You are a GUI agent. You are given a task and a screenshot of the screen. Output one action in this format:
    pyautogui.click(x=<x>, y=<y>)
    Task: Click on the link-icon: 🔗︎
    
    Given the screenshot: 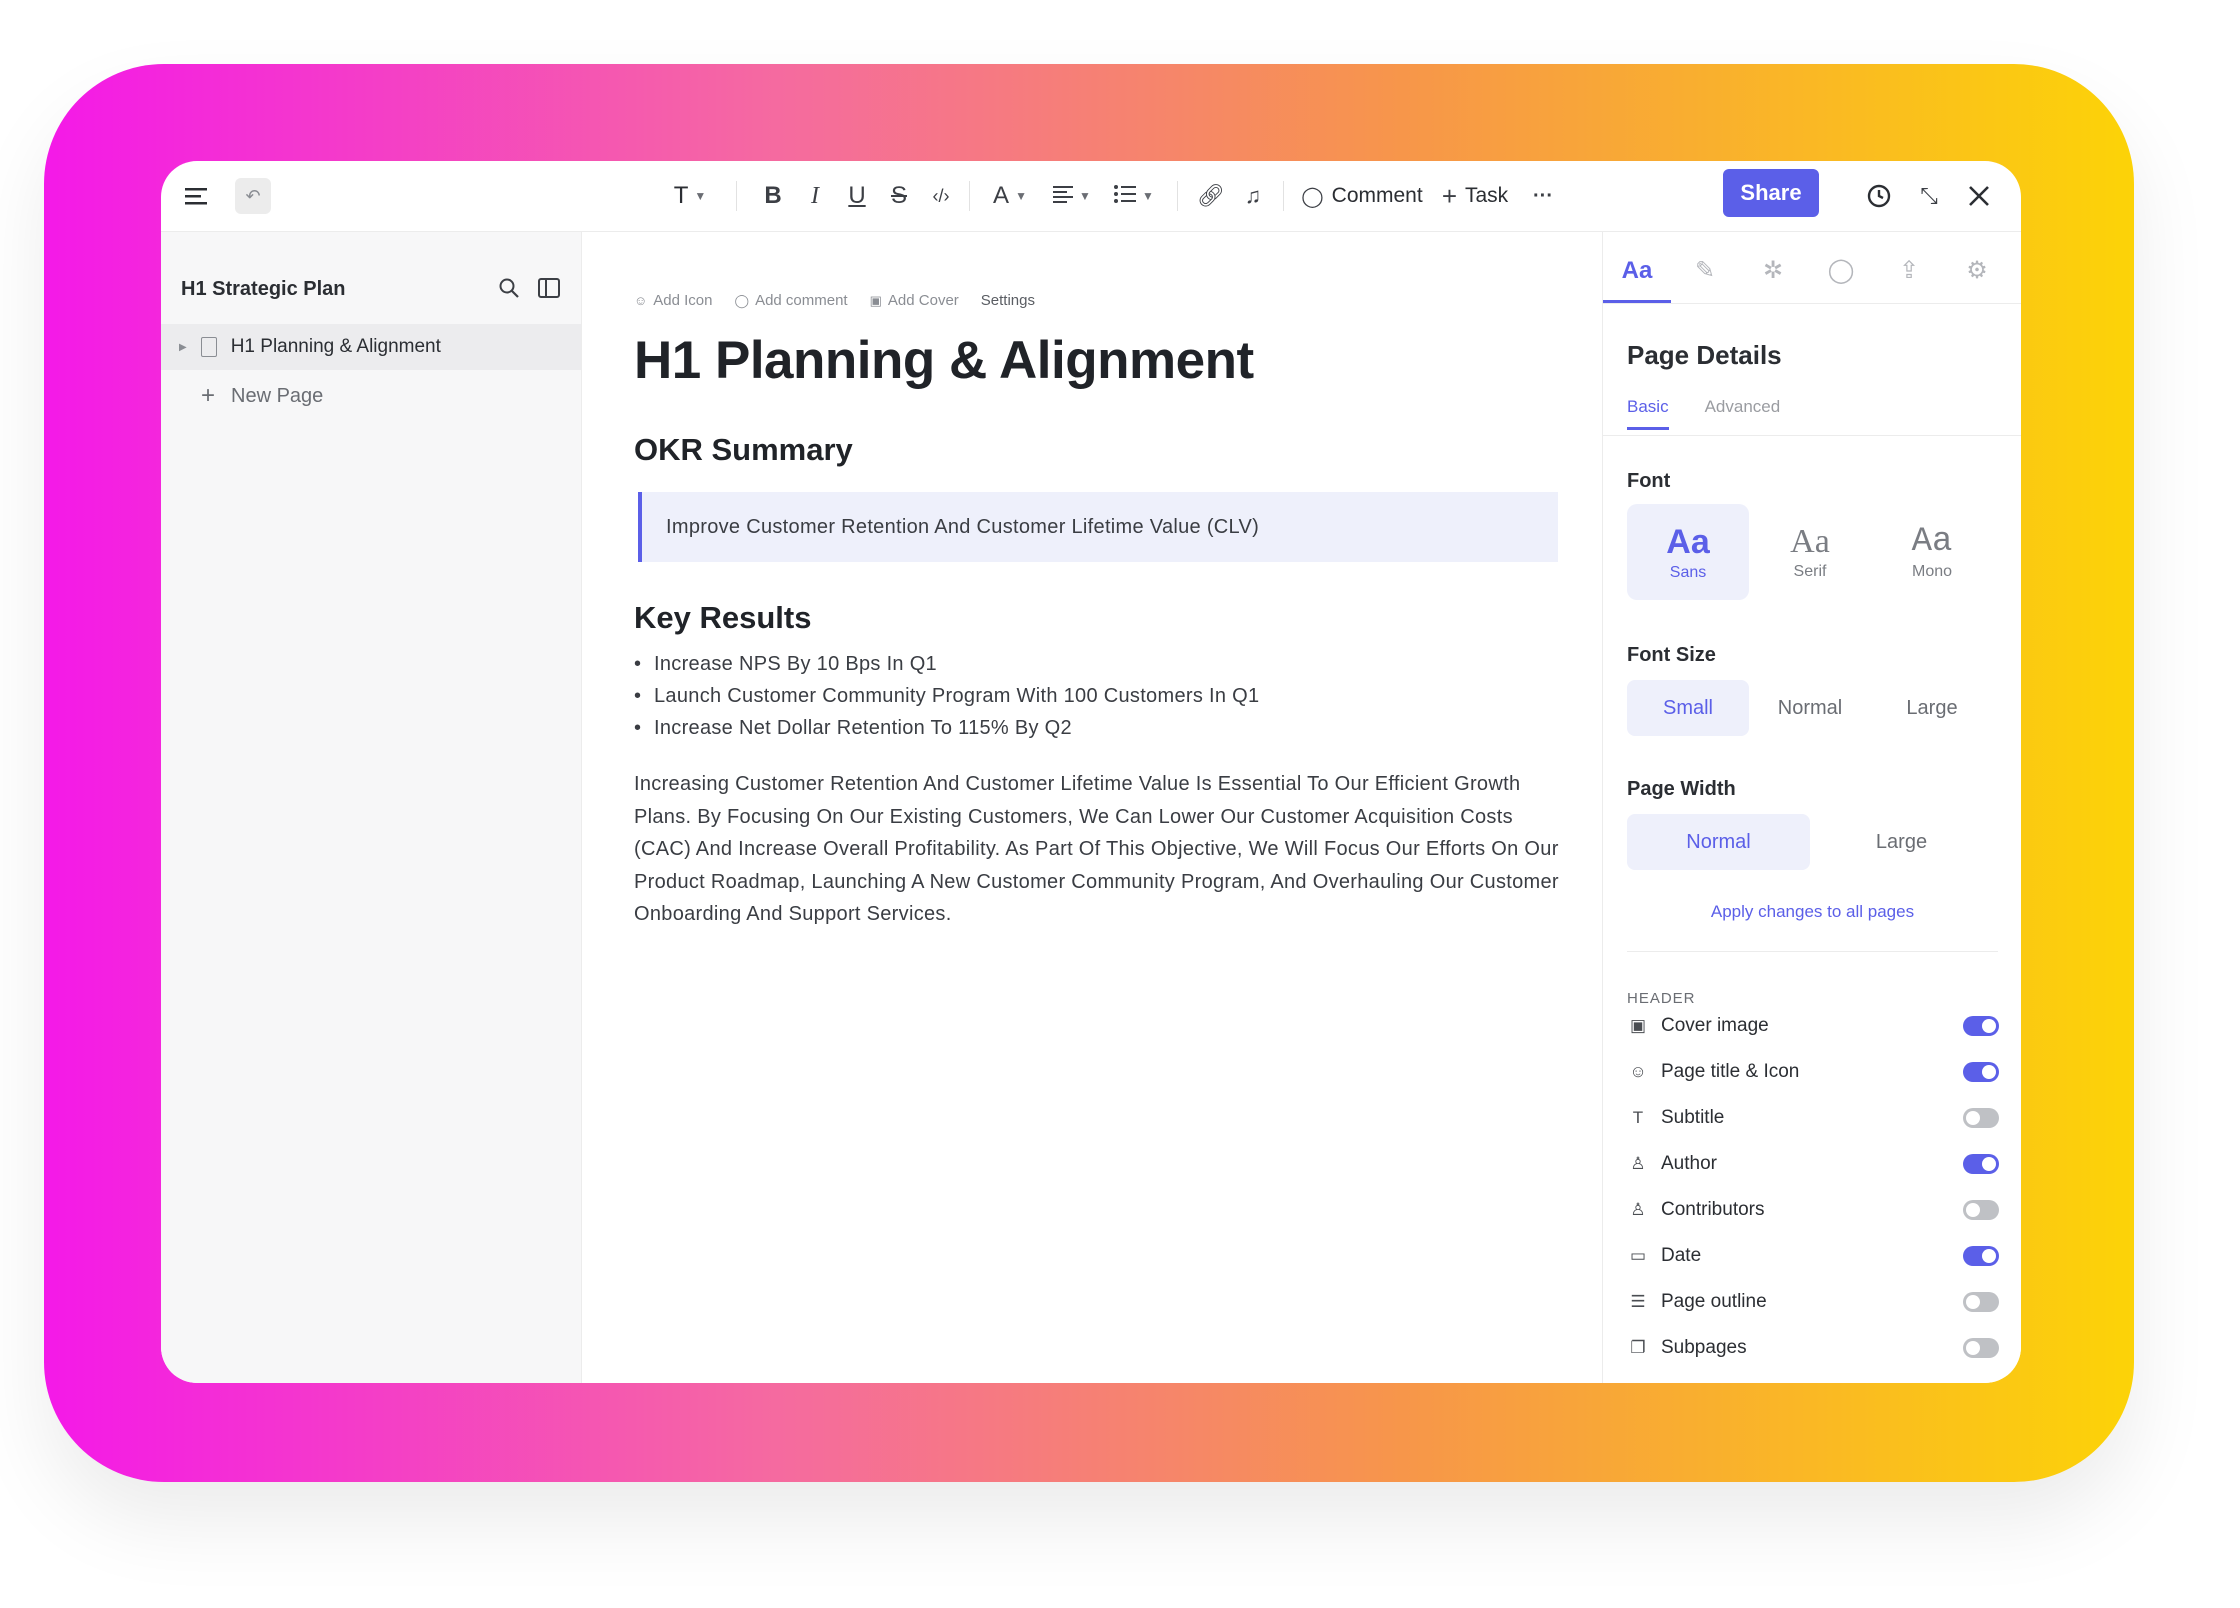 What is the action you would take?
    pyautogui.click(x=1211, y=196)
    